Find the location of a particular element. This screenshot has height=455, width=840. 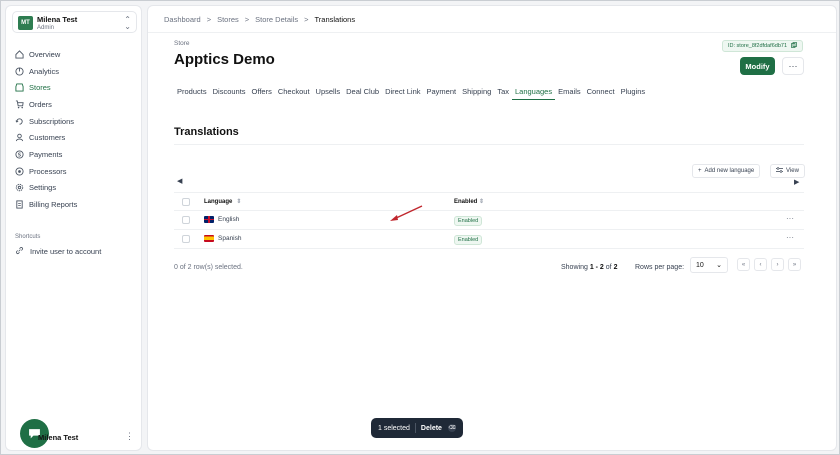

sort-icon: ⇕ is located at coordinates (482, 202).